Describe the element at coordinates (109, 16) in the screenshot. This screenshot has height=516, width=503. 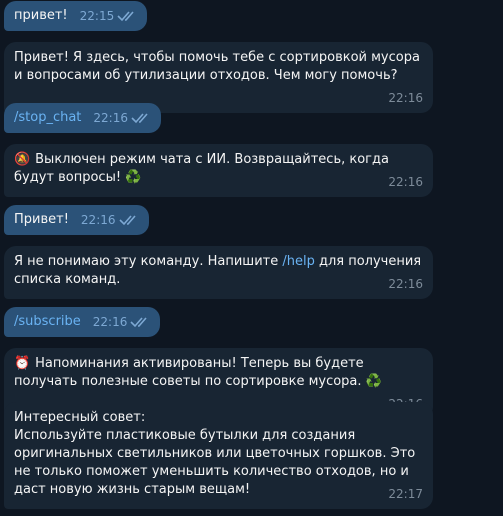
I see `message-time: 22:15` at that location.